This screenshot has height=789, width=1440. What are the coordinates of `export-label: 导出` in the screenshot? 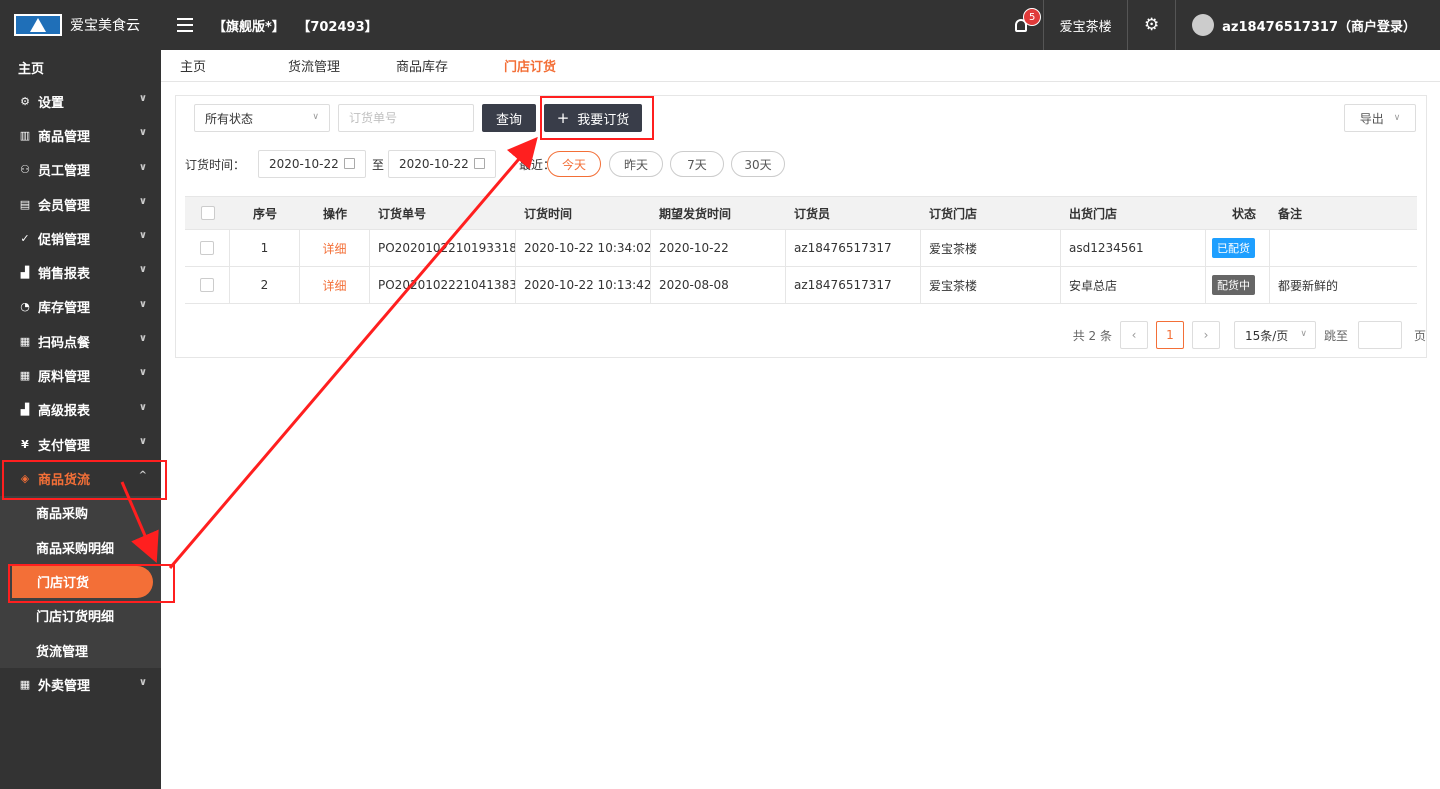 It's located at (1371, 118).